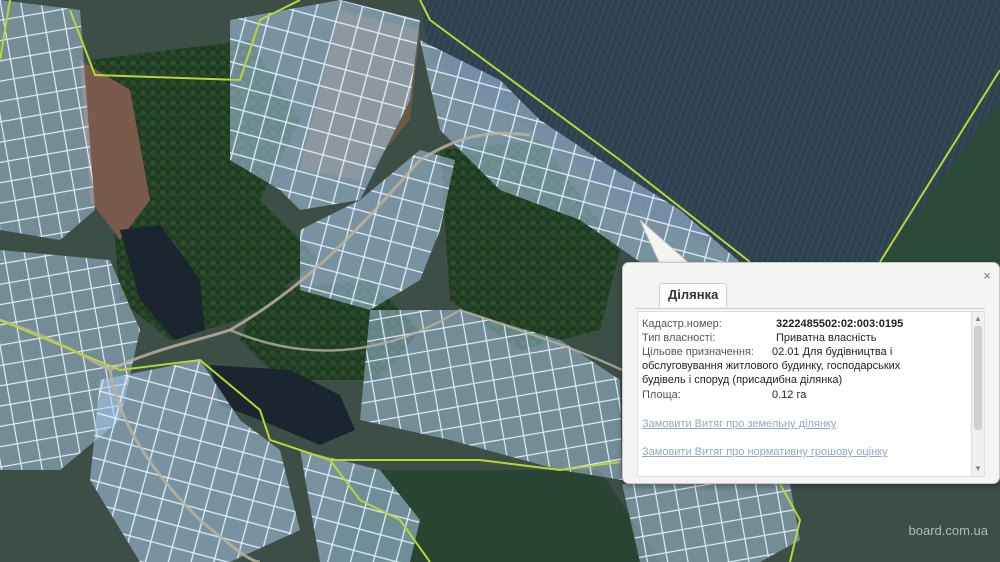 Image resolution: width=1000 pixels, height=562 pixels. Describe the element at coordinates (789, 395) in the screenshot. I see `area-value: 0.12 га` at that location.